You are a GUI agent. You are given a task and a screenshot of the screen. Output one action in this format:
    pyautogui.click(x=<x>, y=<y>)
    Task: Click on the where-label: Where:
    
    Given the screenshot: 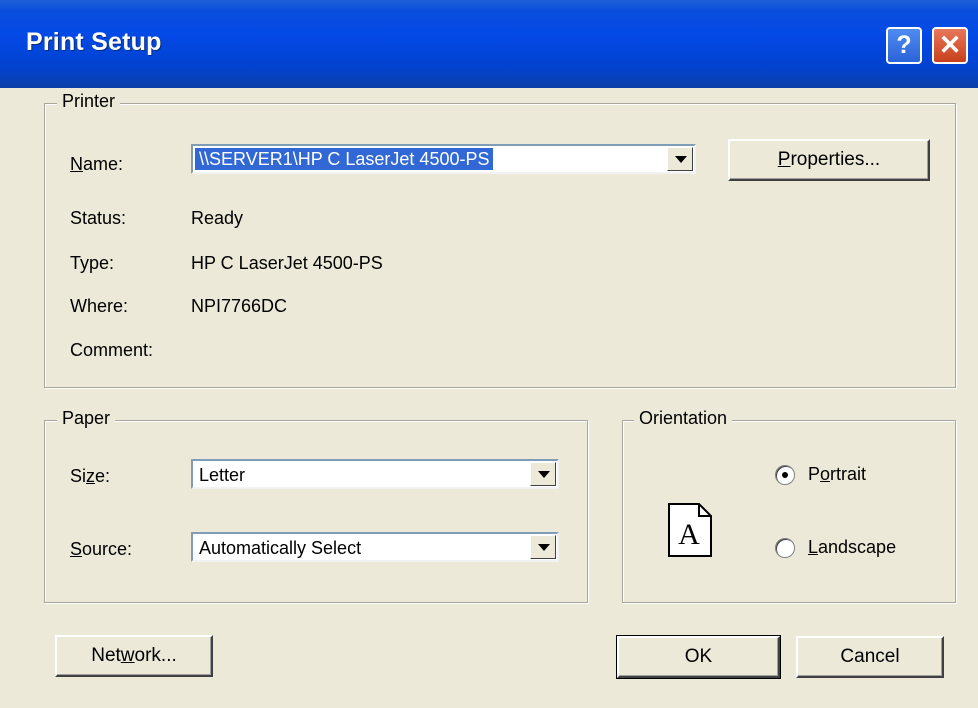 What is the action you would take?
    pyautogui.click(x=99, y=306)
    